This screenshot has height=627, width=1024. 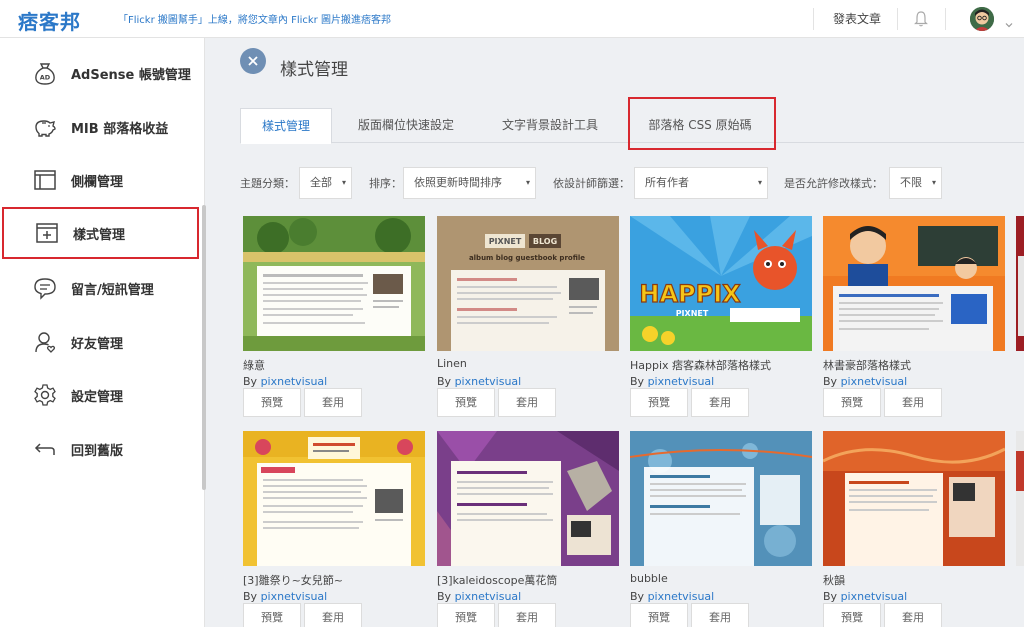 What do you see at coordinates (452, 363) in the screenshot?
I see `template-name: Linen` at bounding box center [452, 363].